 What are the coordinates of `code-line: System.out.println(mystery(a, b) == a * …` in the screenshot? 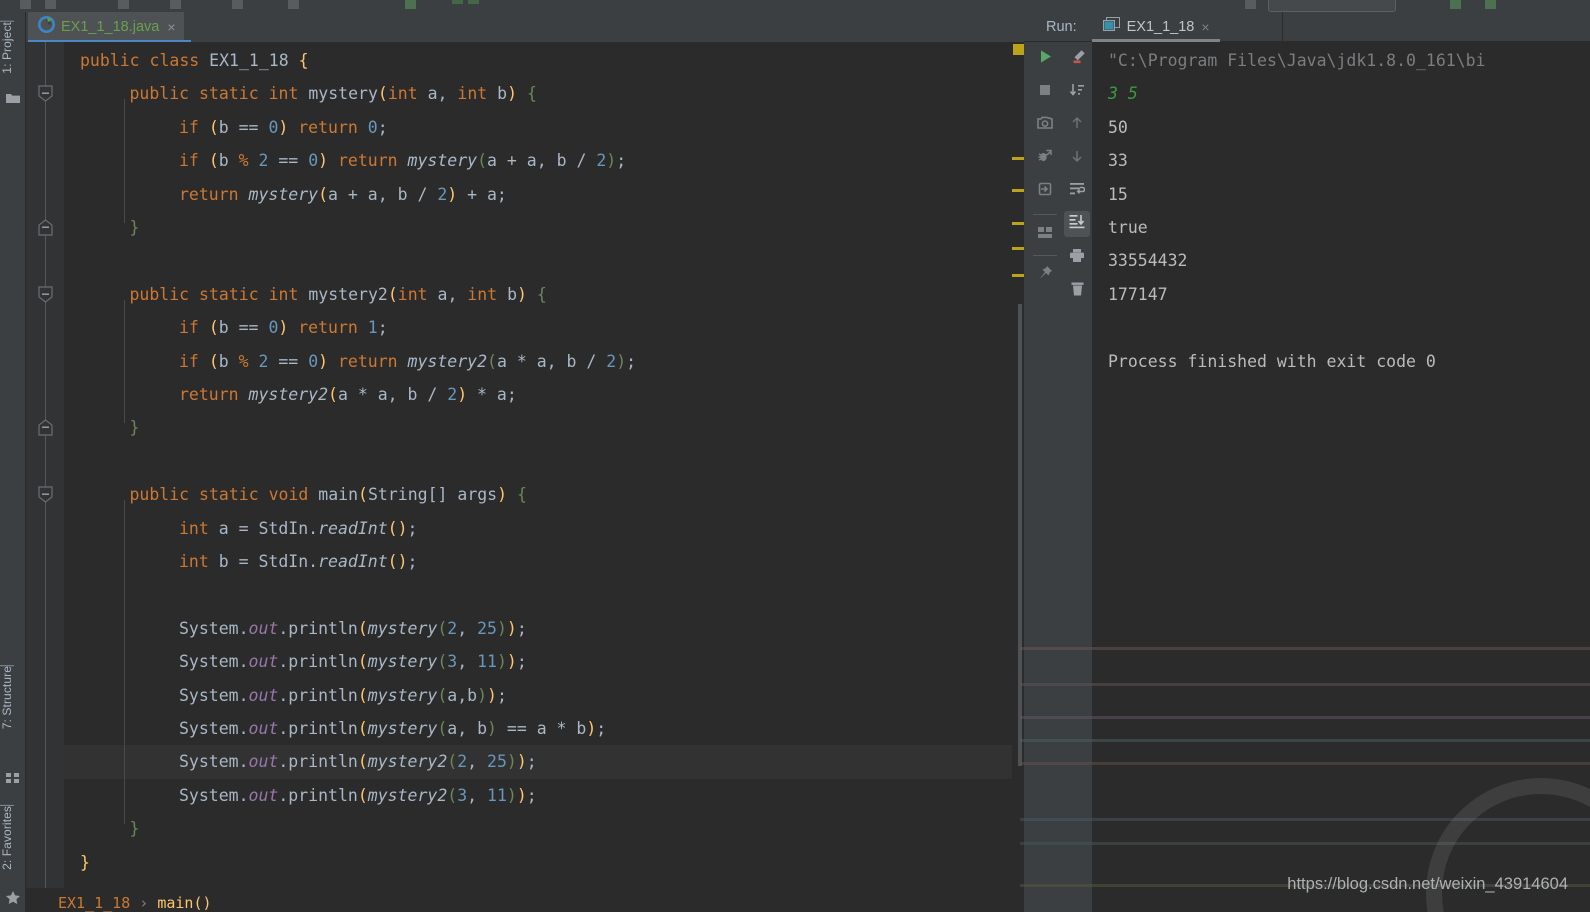 It's located at (538, 728).